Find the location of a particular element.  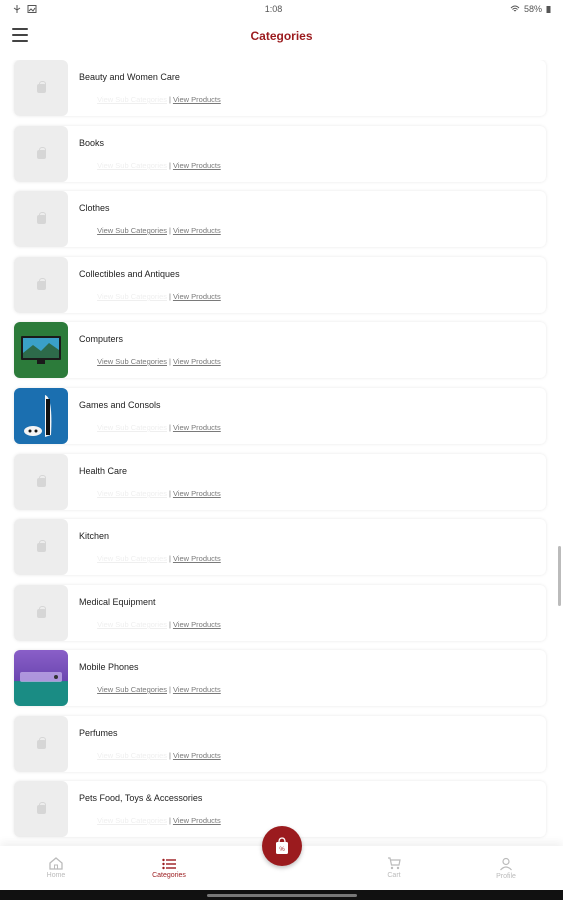

monitor-picture is located at coordinates (41, 350).